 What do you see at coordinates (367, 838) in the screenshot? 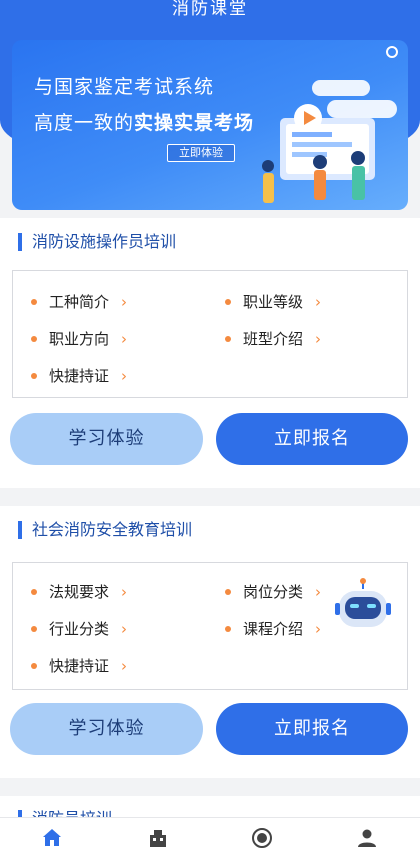
I see `user-icon` at bounding box center [367, 838].